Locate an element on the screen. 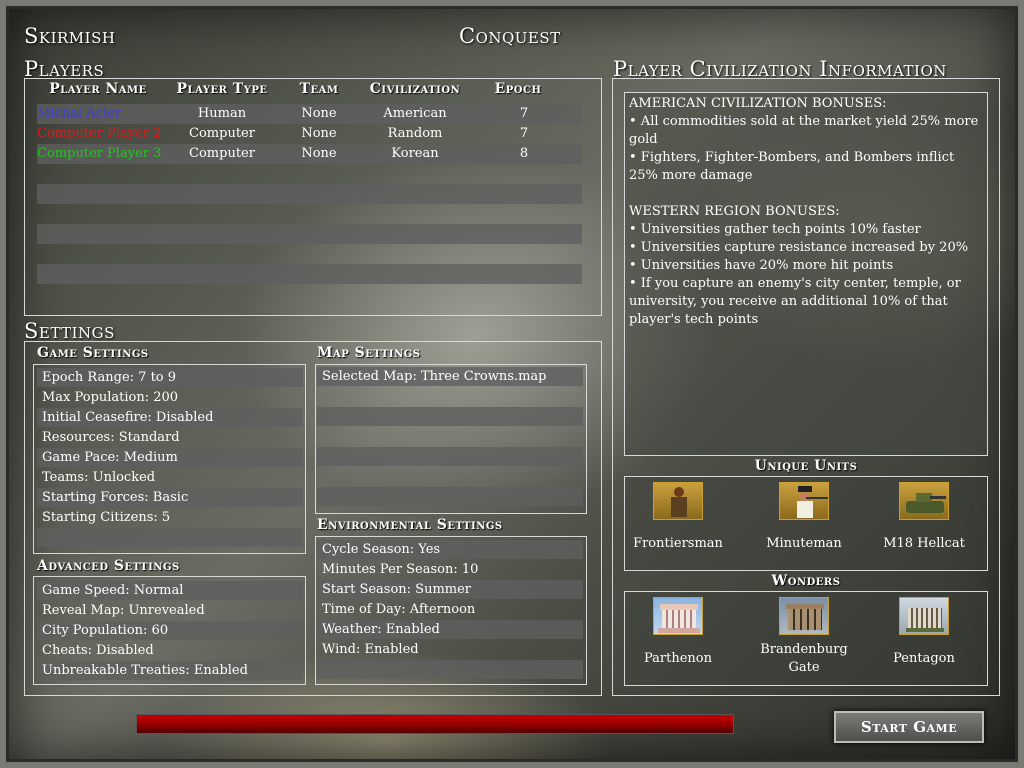 The image size is (1024, 768). tank-icon is located at coordinates (924, 501).